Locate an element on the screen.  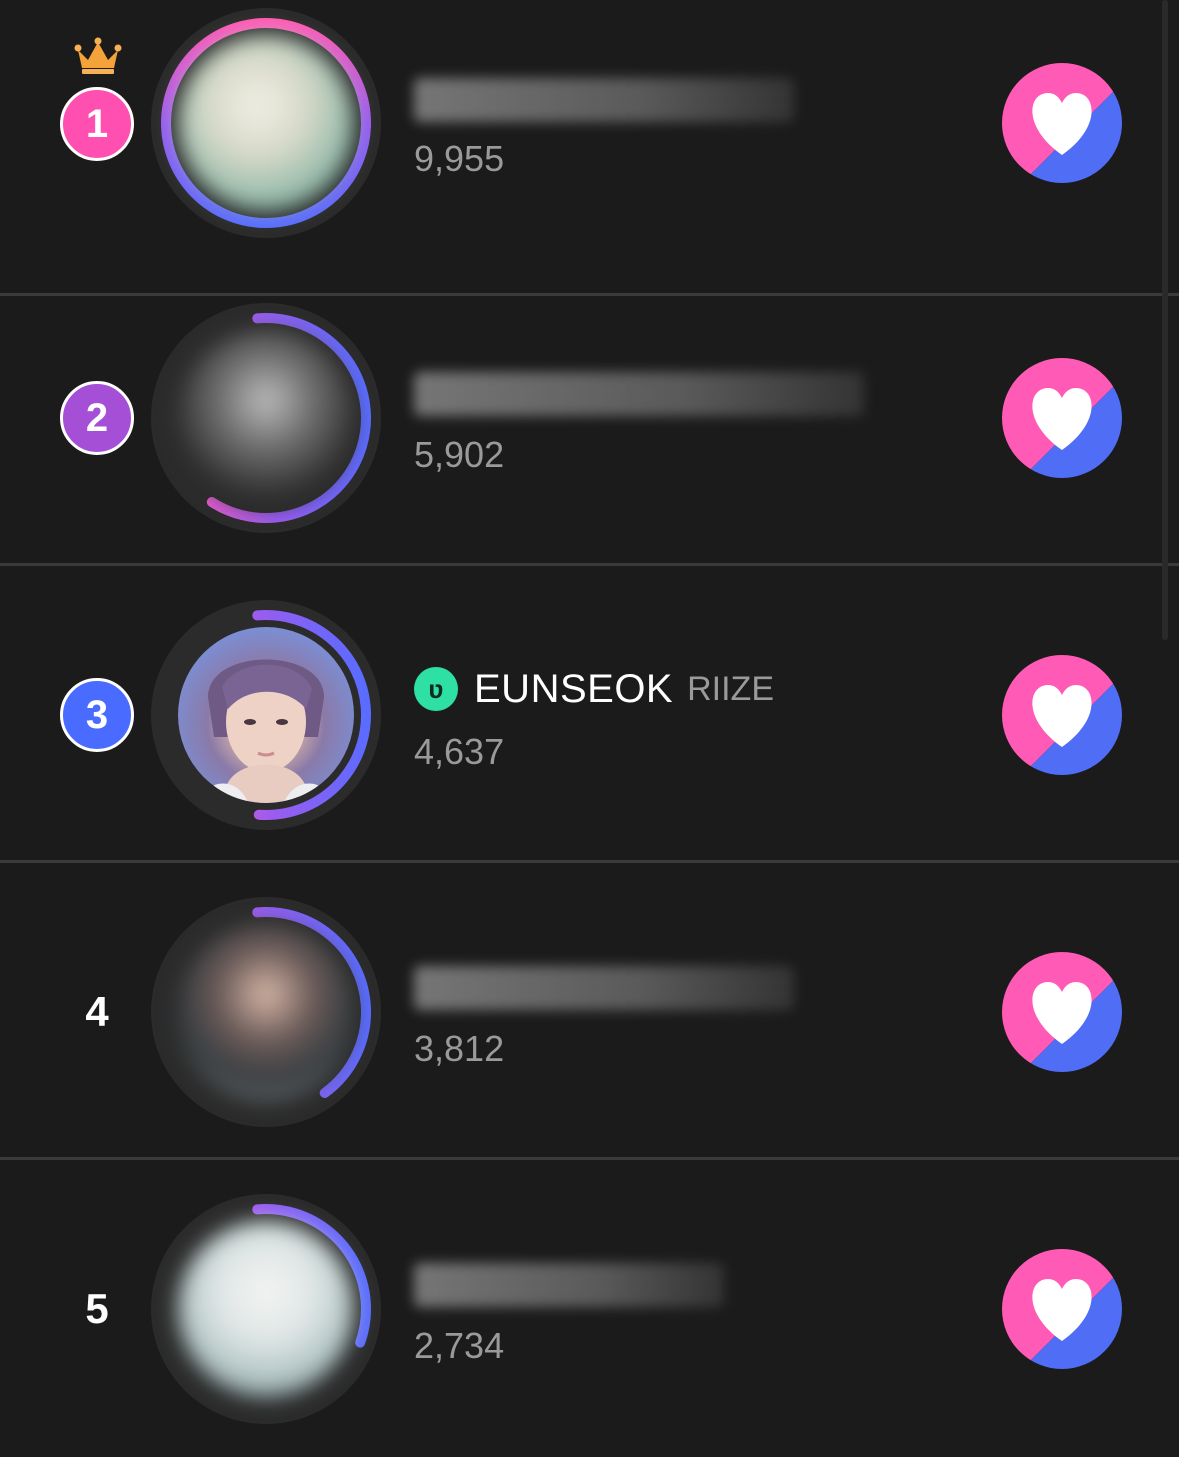
portrait-illustration is located at coordinates (266, 731).